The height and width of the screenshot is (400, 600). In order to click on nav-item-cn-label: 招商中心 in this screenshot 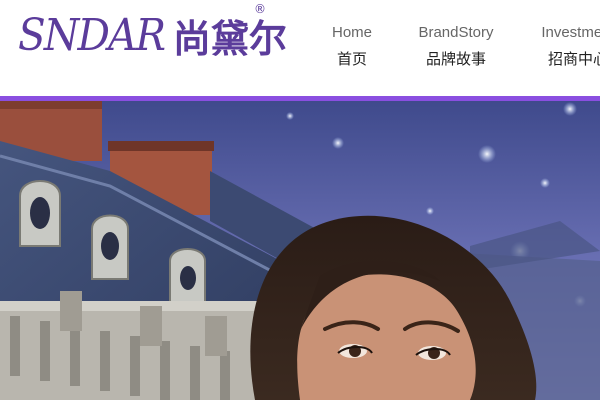, I will do `click(573, 59)`.